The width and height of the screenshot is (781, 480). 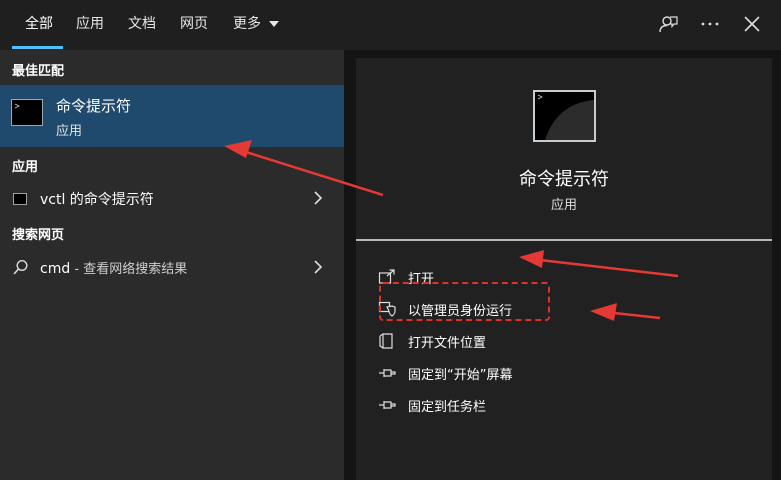 What do you see at coordinates (563, 205) in the screenshot?
I see `detail-subtitle: 应用` at bounding box center [563, 205].